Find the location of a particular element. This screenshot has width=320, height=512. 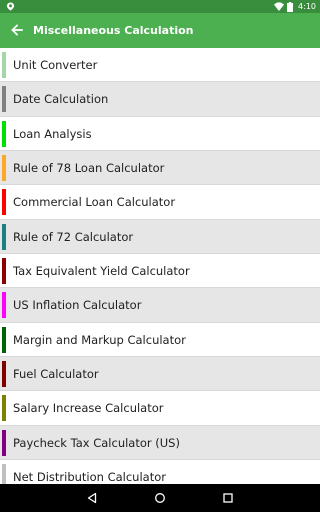

list-item-net-distribution-calculator: Net Distribution Calculator is located at coordinates (160, 472).